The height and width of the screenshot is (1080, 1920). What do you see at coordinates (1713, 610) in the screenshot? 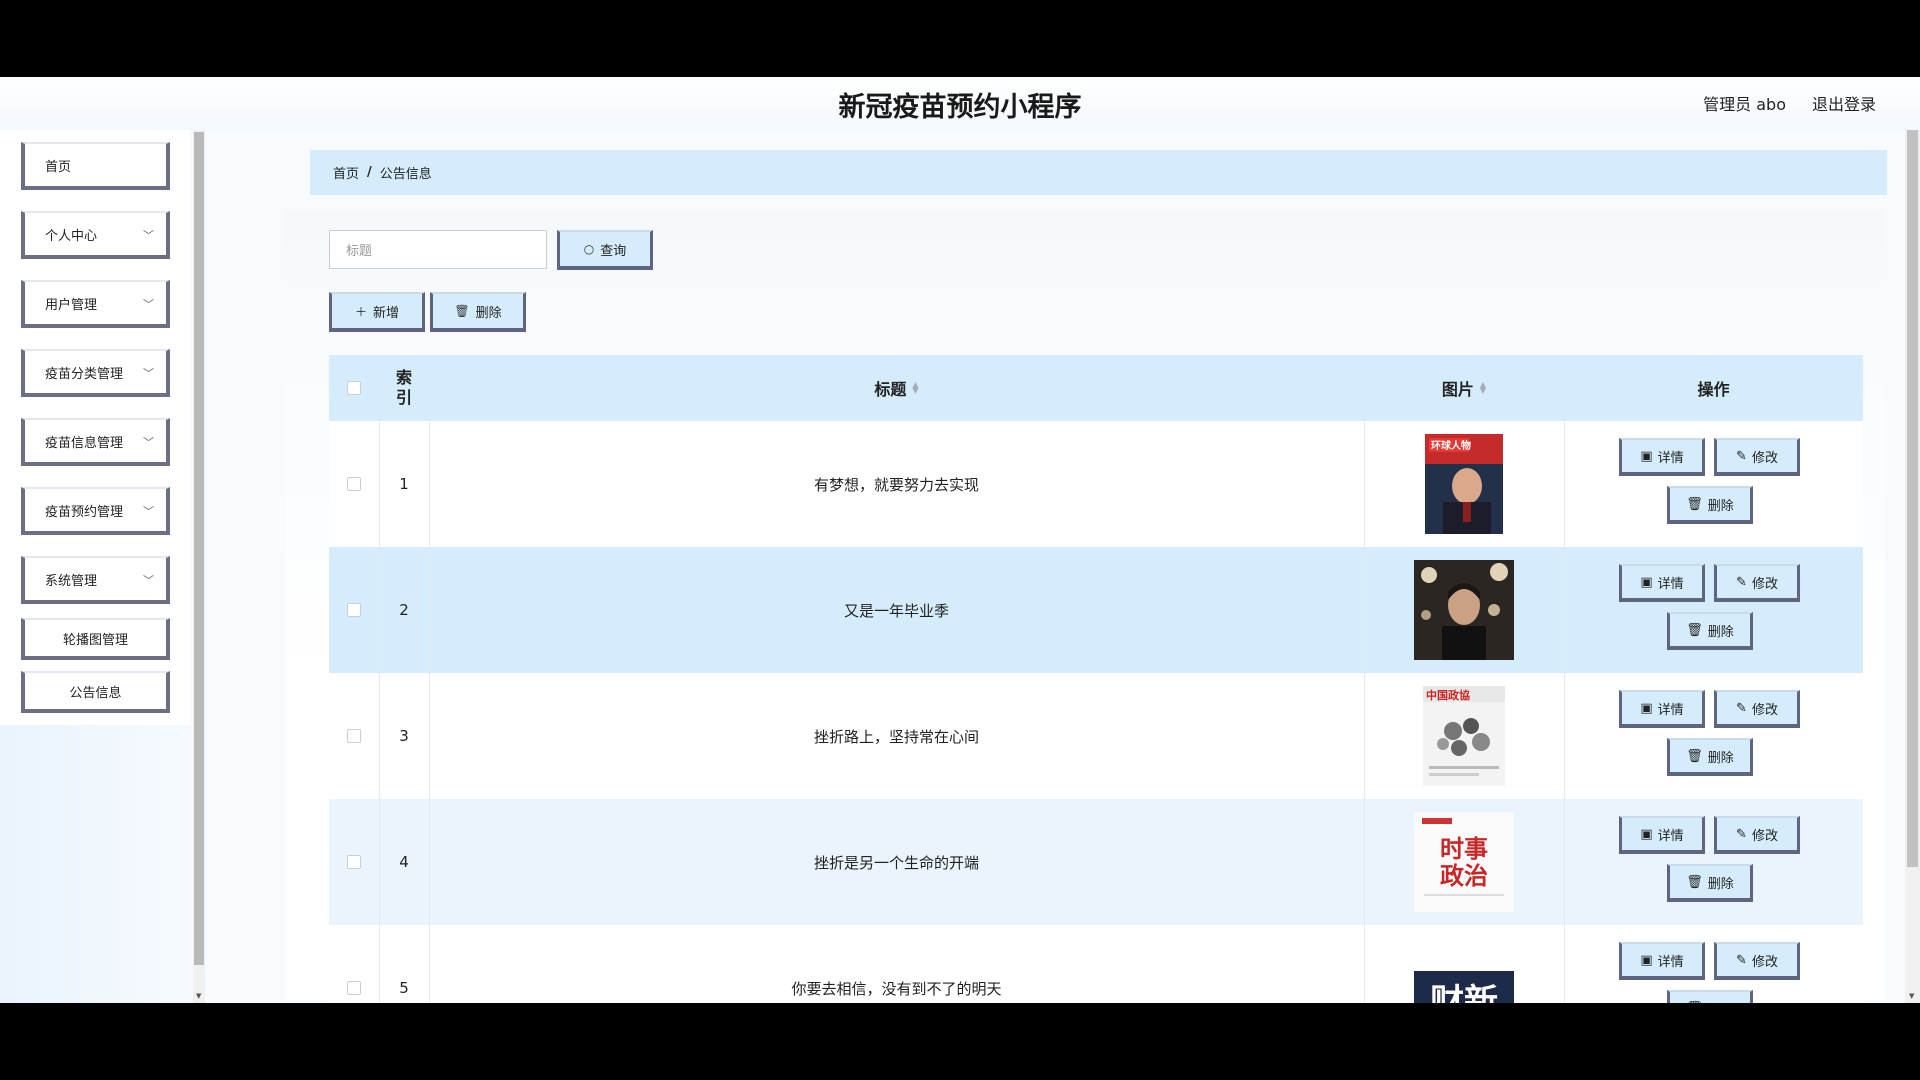
I see `row-actions: ▣详情✎修改 🗑删除` at bounding box center [1713, 610].